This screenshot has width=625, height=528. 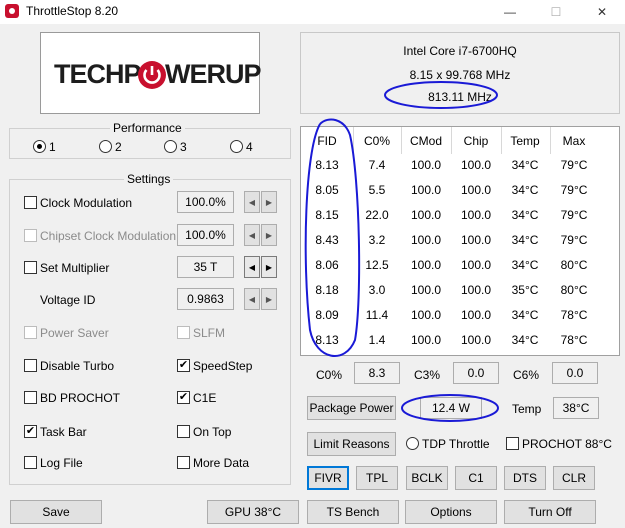 What do you see at coordinates (56, 512) in the screenshot?
I see `save-button: Save` at bounding box center [56, 512].